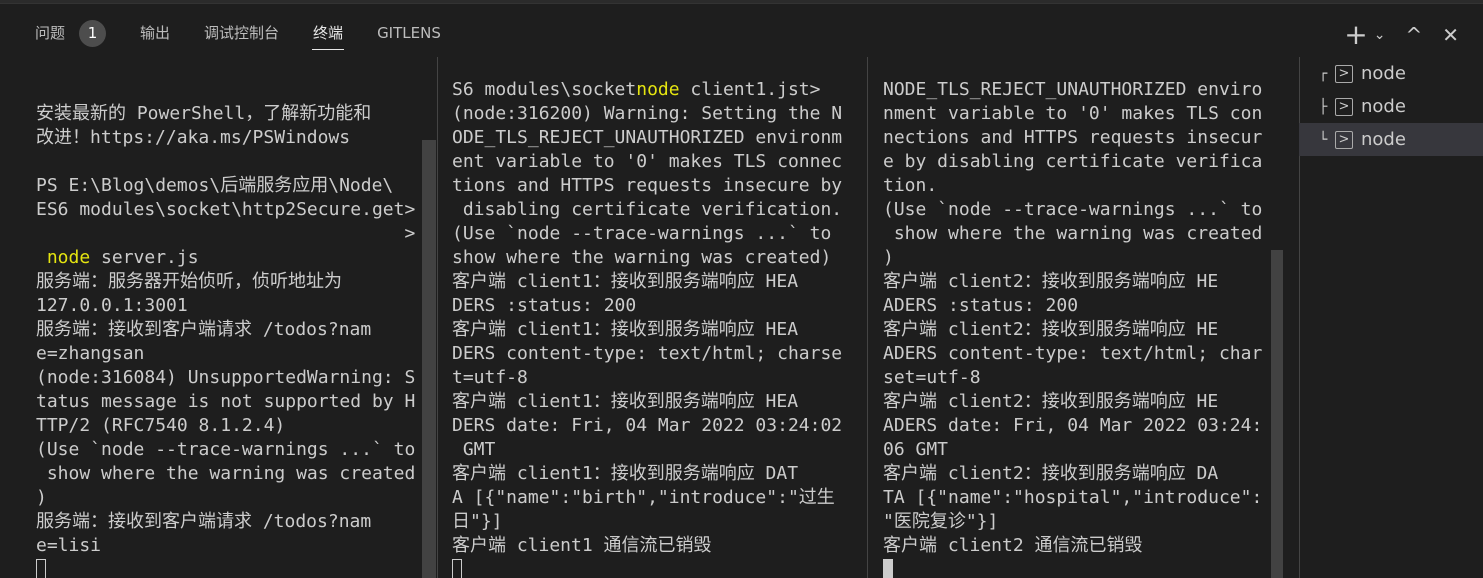  I want to click on chevron-down-icon: ⌄, so click(1380, 35).